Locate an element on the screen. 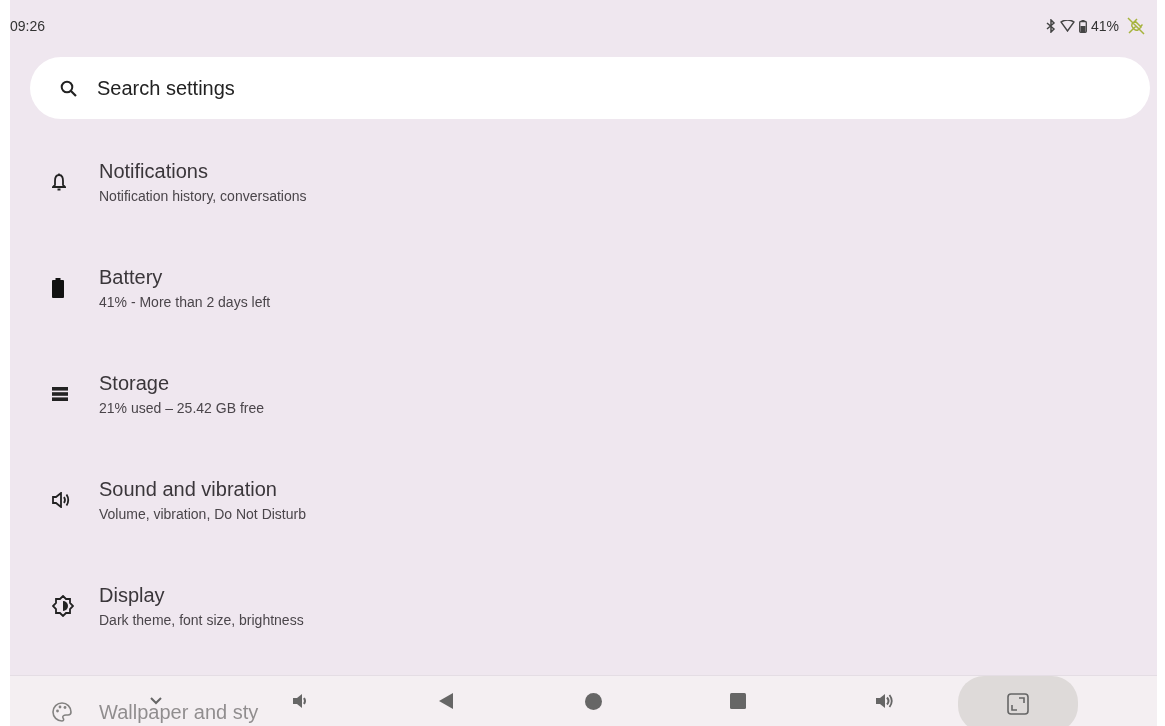  fullscreen-button is located at coordinates (1018, 701).